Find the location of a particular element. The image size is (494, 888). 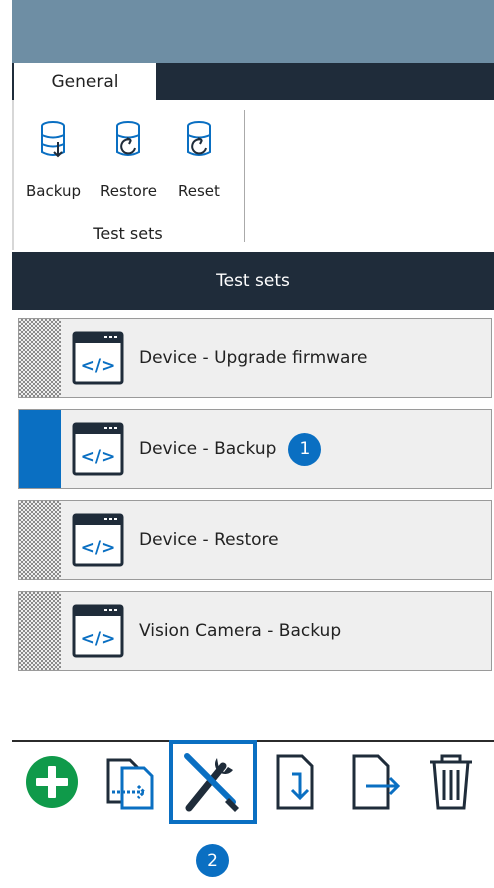

tools-button is located at coordinates (213, 782).